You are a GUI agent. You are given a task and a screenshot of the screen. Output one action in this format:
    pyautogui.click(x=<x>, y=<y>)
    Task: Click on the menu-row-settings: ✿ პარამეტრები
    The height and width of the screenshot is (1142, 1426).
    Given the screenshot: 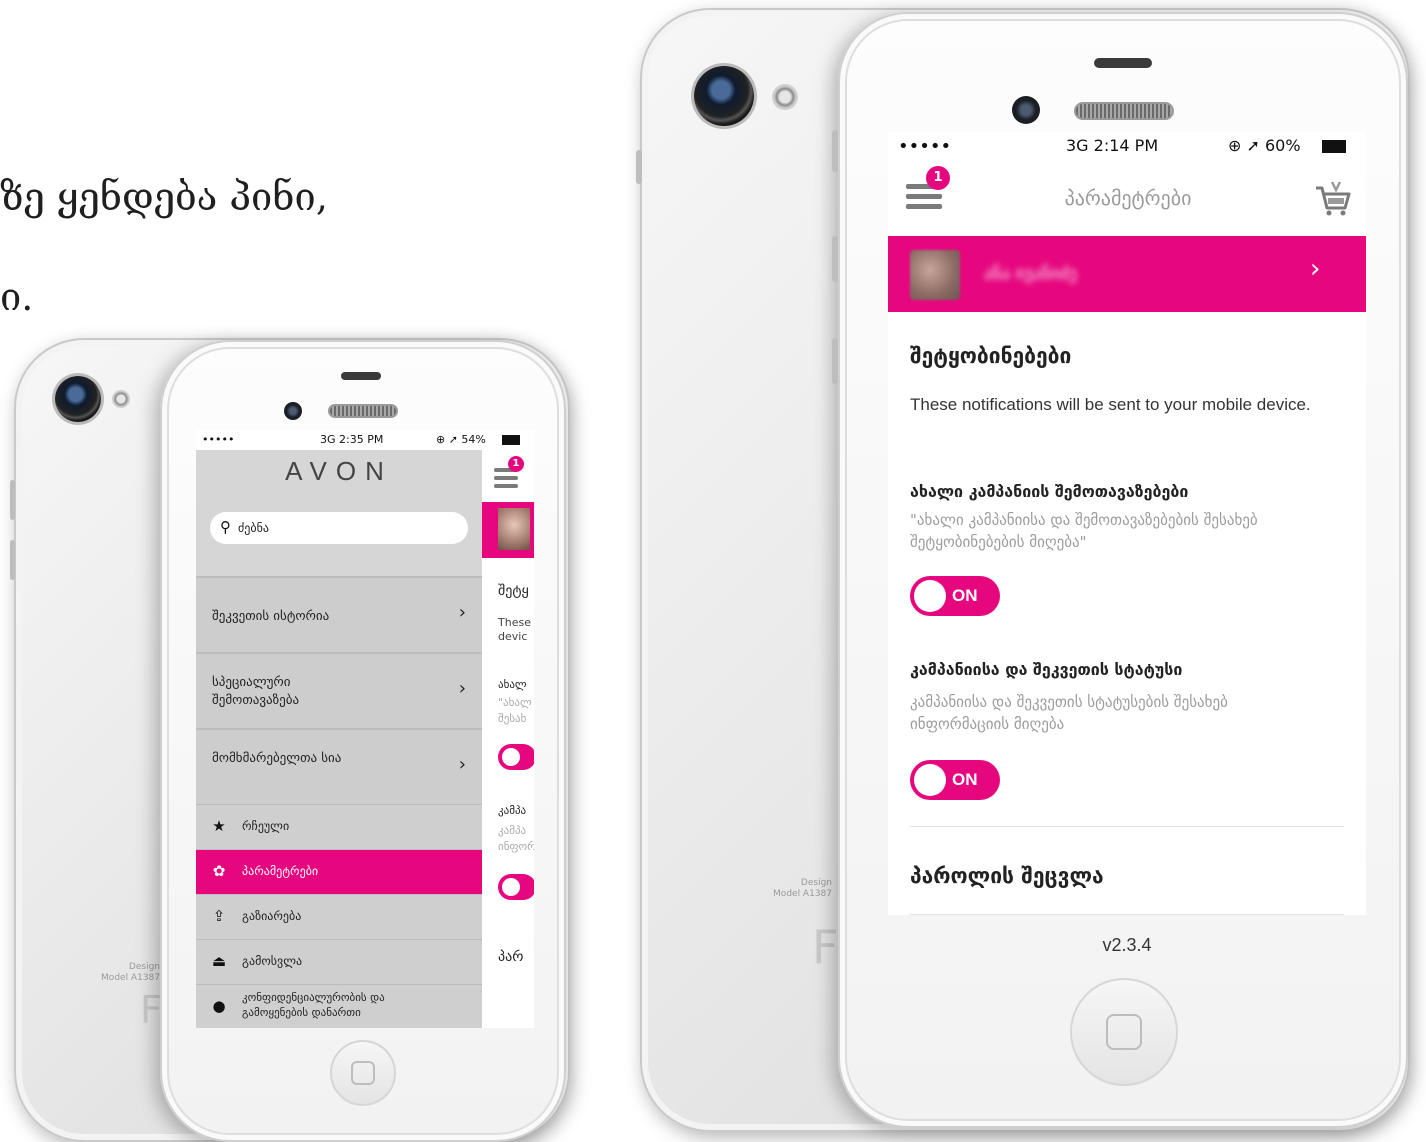 What is the action you would take?
    pyautogui.click(x=339, y=871)
    